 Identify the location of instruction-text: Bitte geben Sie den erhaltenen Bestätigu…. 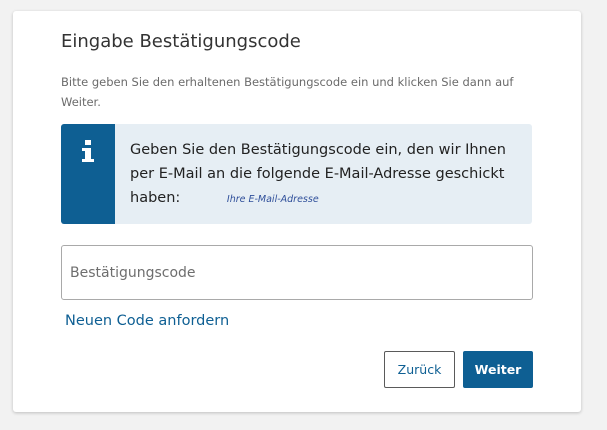
(287, 92).